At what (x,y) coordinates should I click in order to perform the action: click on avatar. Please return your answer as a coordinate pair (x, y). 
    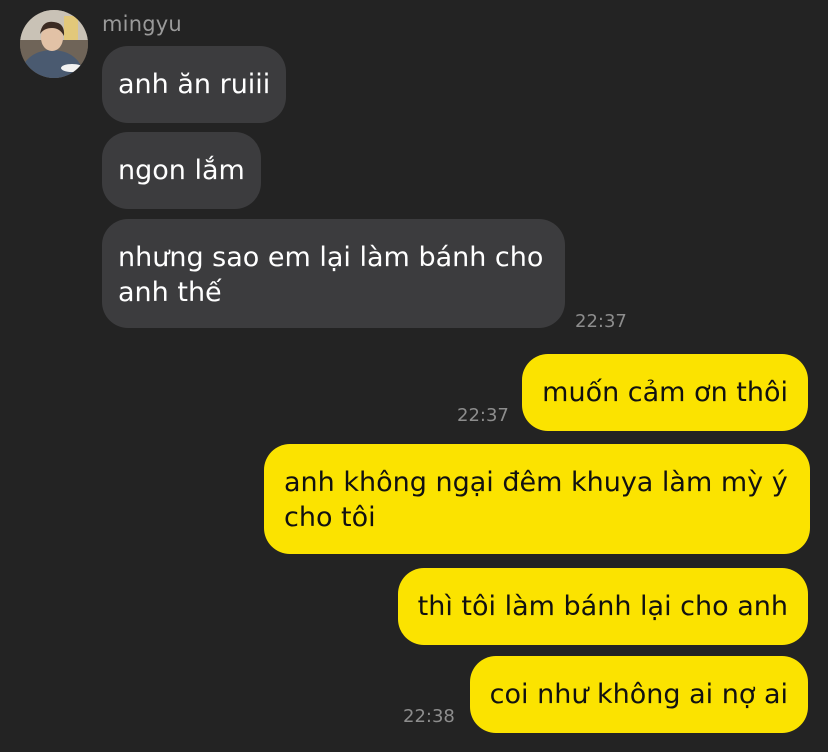
    Looking at the image, I should click on (54, 44).